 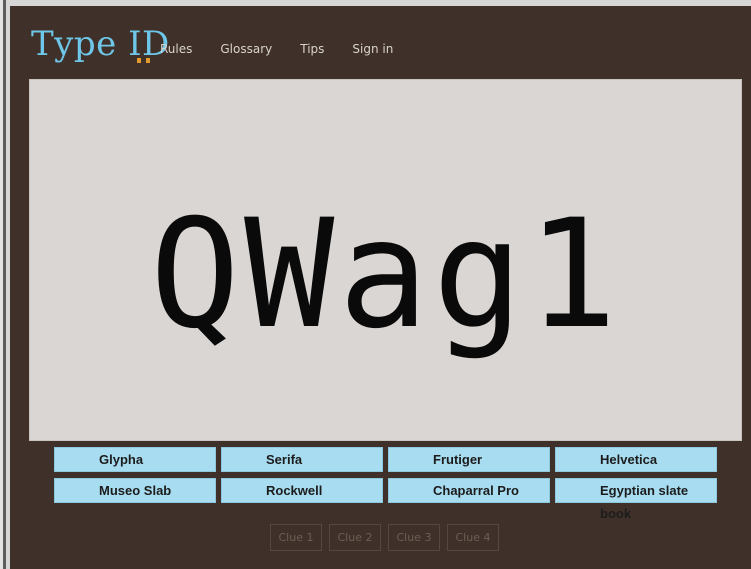 I want to click on nav-sign-in: Sign in, so click(x=372, y=49).